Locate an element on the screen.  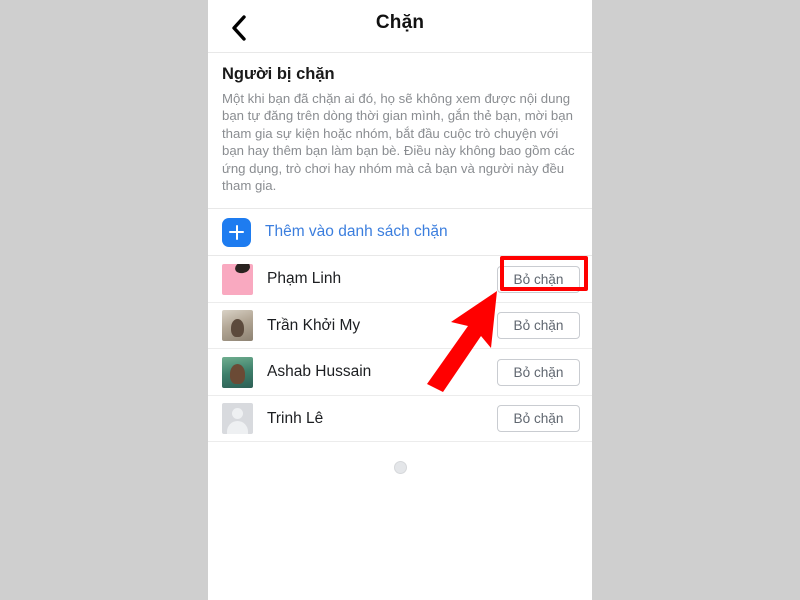
table-row: Phạm Linh Bỏ chặn is located at coordinates (400, 279).